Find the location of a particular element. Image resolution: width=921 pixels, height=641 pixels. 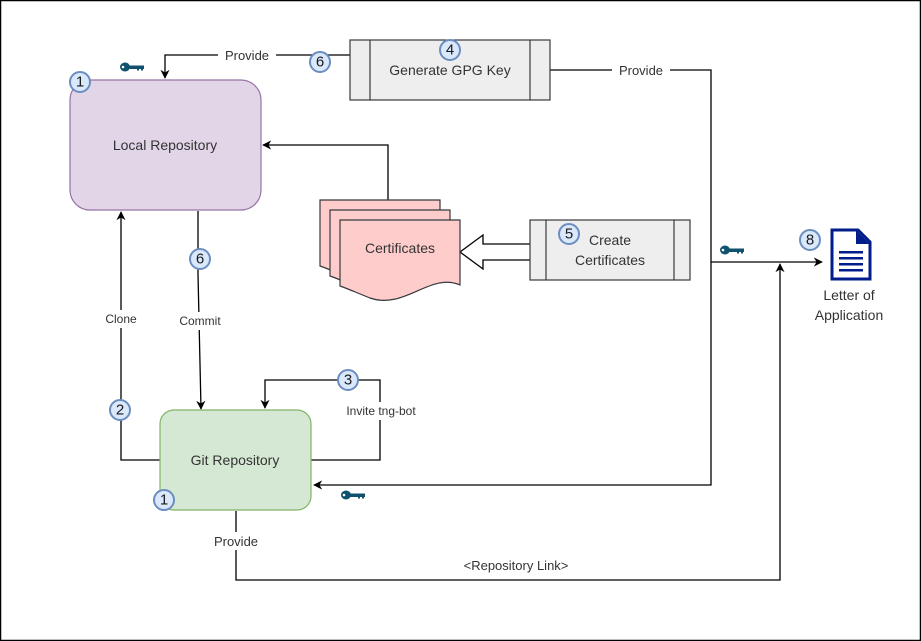

edge-label-invite: Invite tng-bot is located at coordinates (381, 411).